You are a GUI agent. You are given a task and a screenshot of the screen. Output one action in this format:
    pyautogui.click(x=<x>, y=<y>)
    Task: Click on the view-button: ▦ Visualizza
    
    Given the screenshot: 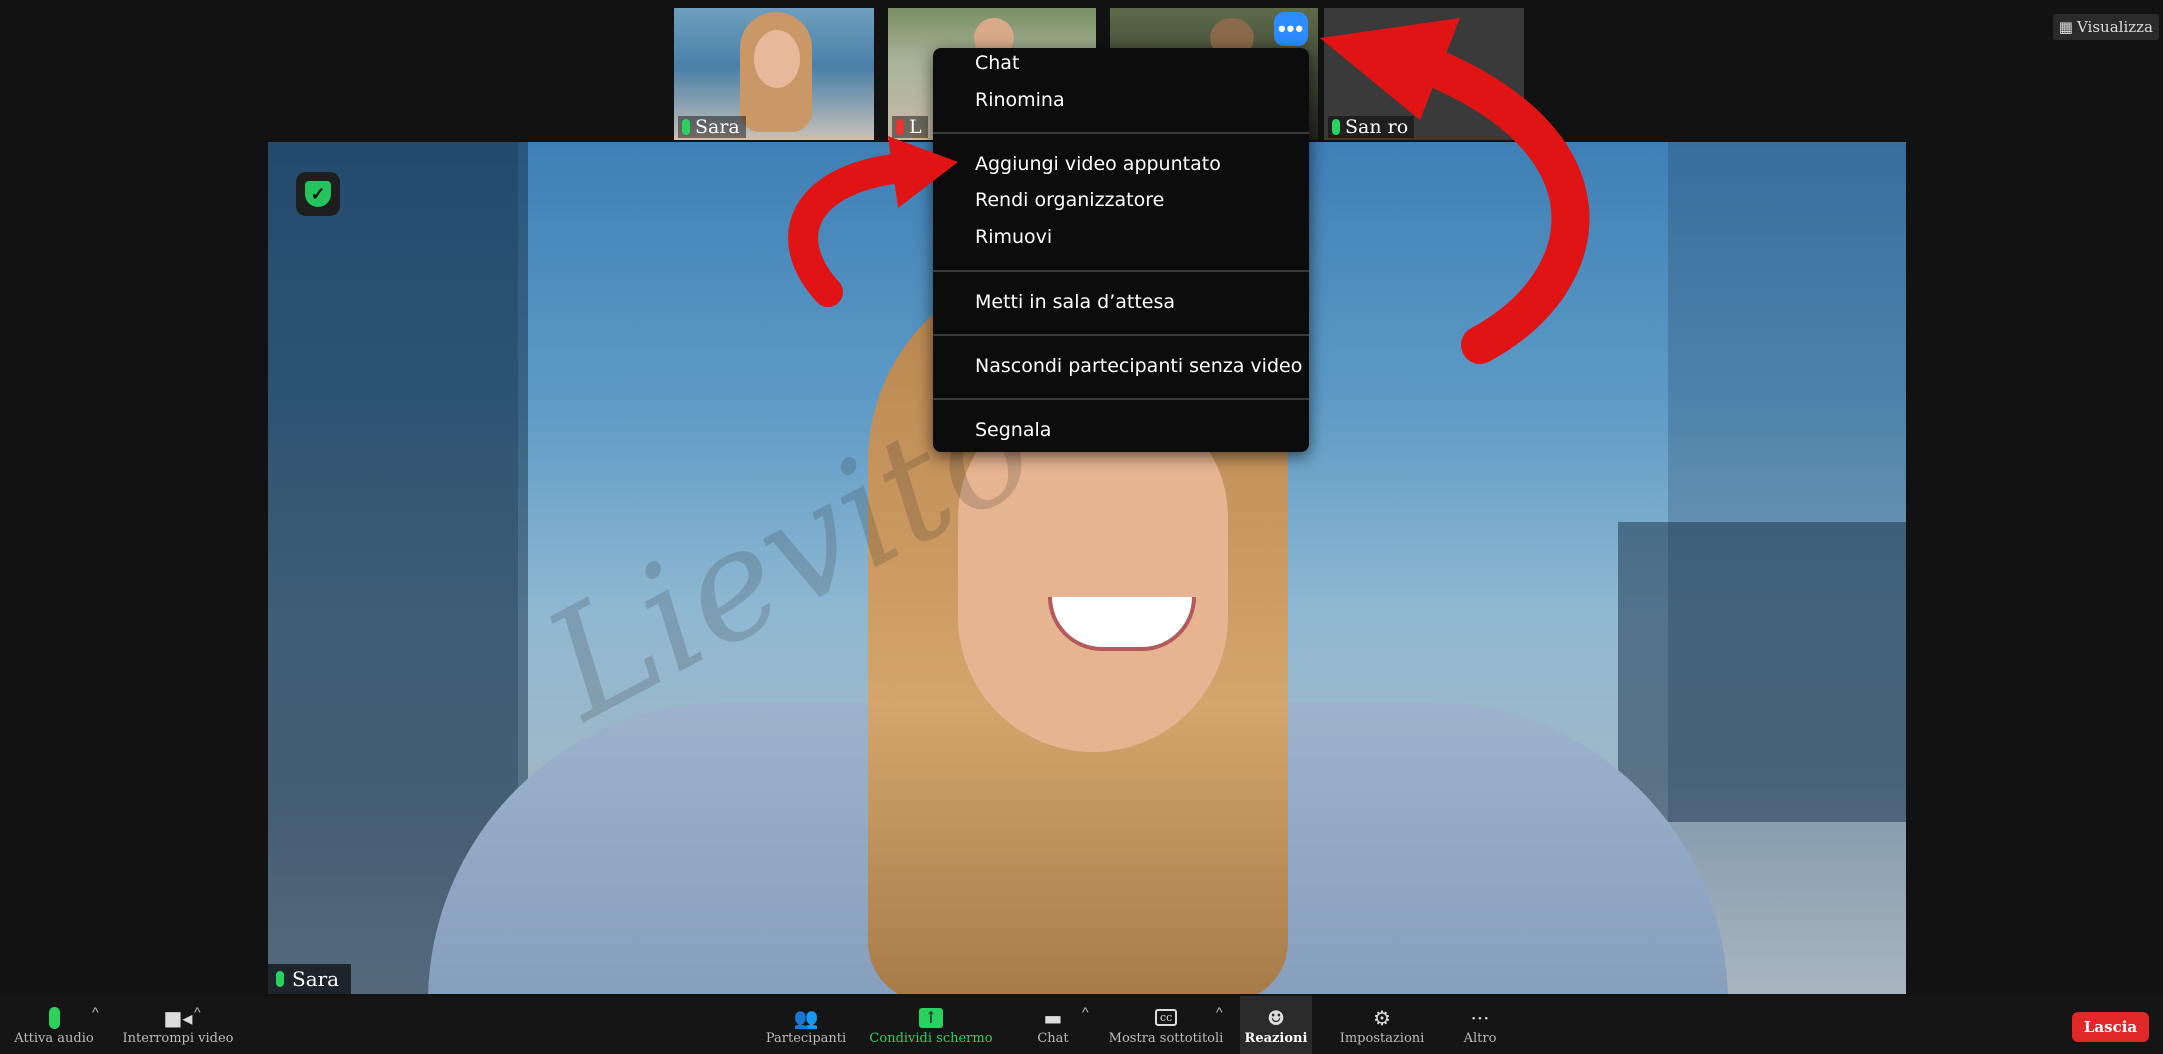 What is the action you would take?
    pyautogui.click(x=2105, y=27)
    